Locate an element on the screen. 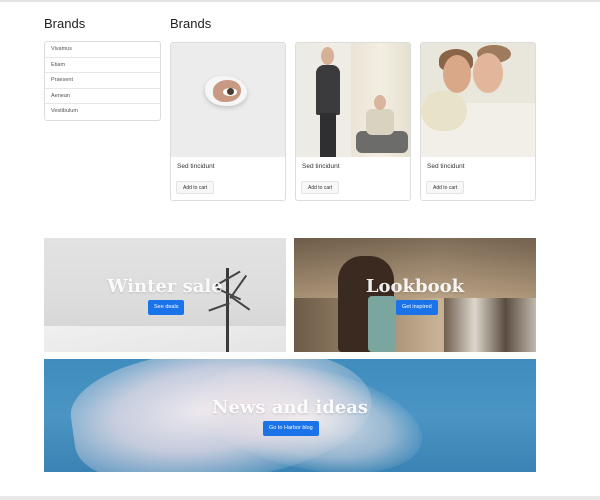  sidebar-item-praesent: Praesent is located at coordinates (102, 81).